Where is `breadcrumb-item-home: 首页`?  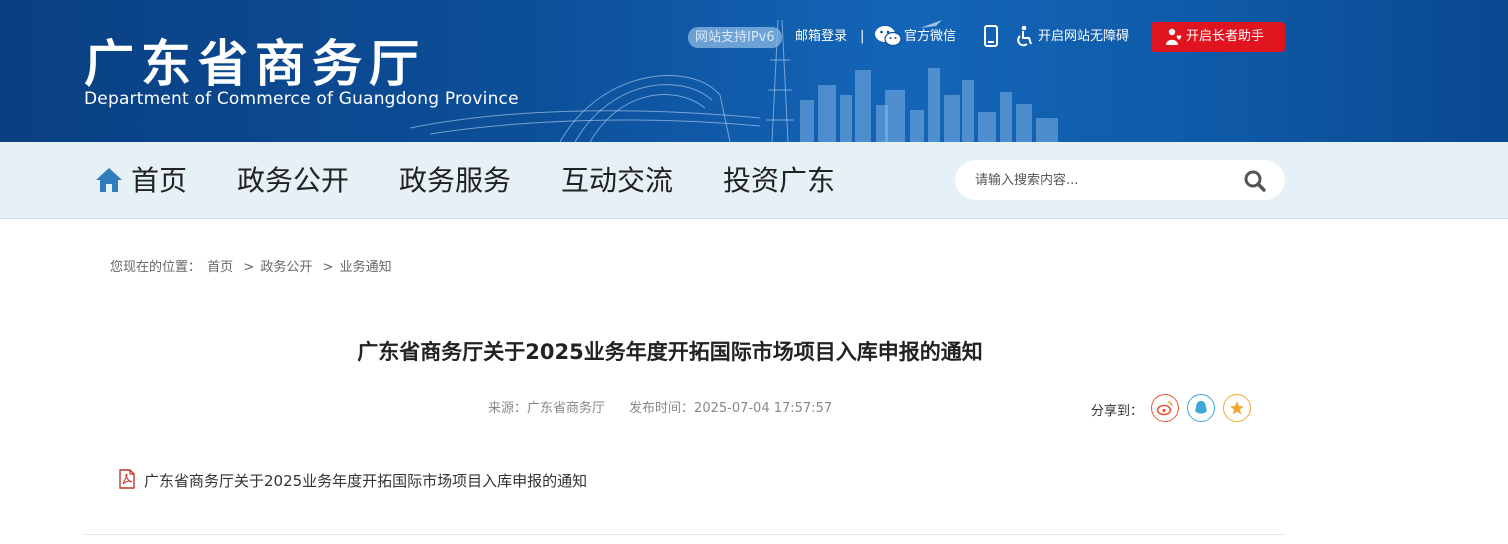 breadcrumb-item-home: 首页 is located at coordinates (220, 267).